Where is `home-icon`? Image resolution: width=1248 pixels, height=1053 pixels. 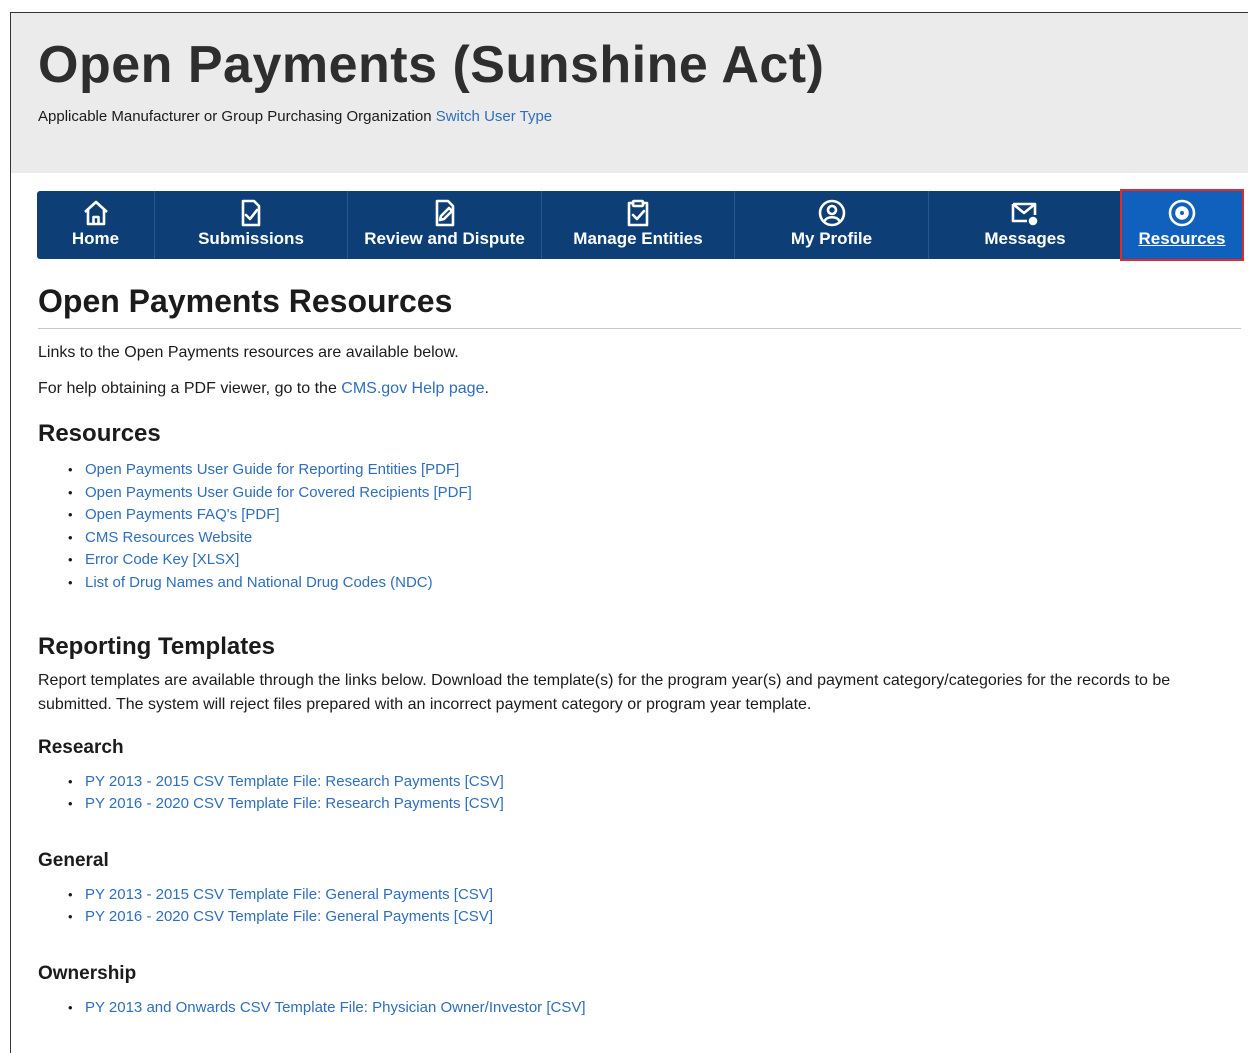 home-icon is located at coordinates (95, 213).